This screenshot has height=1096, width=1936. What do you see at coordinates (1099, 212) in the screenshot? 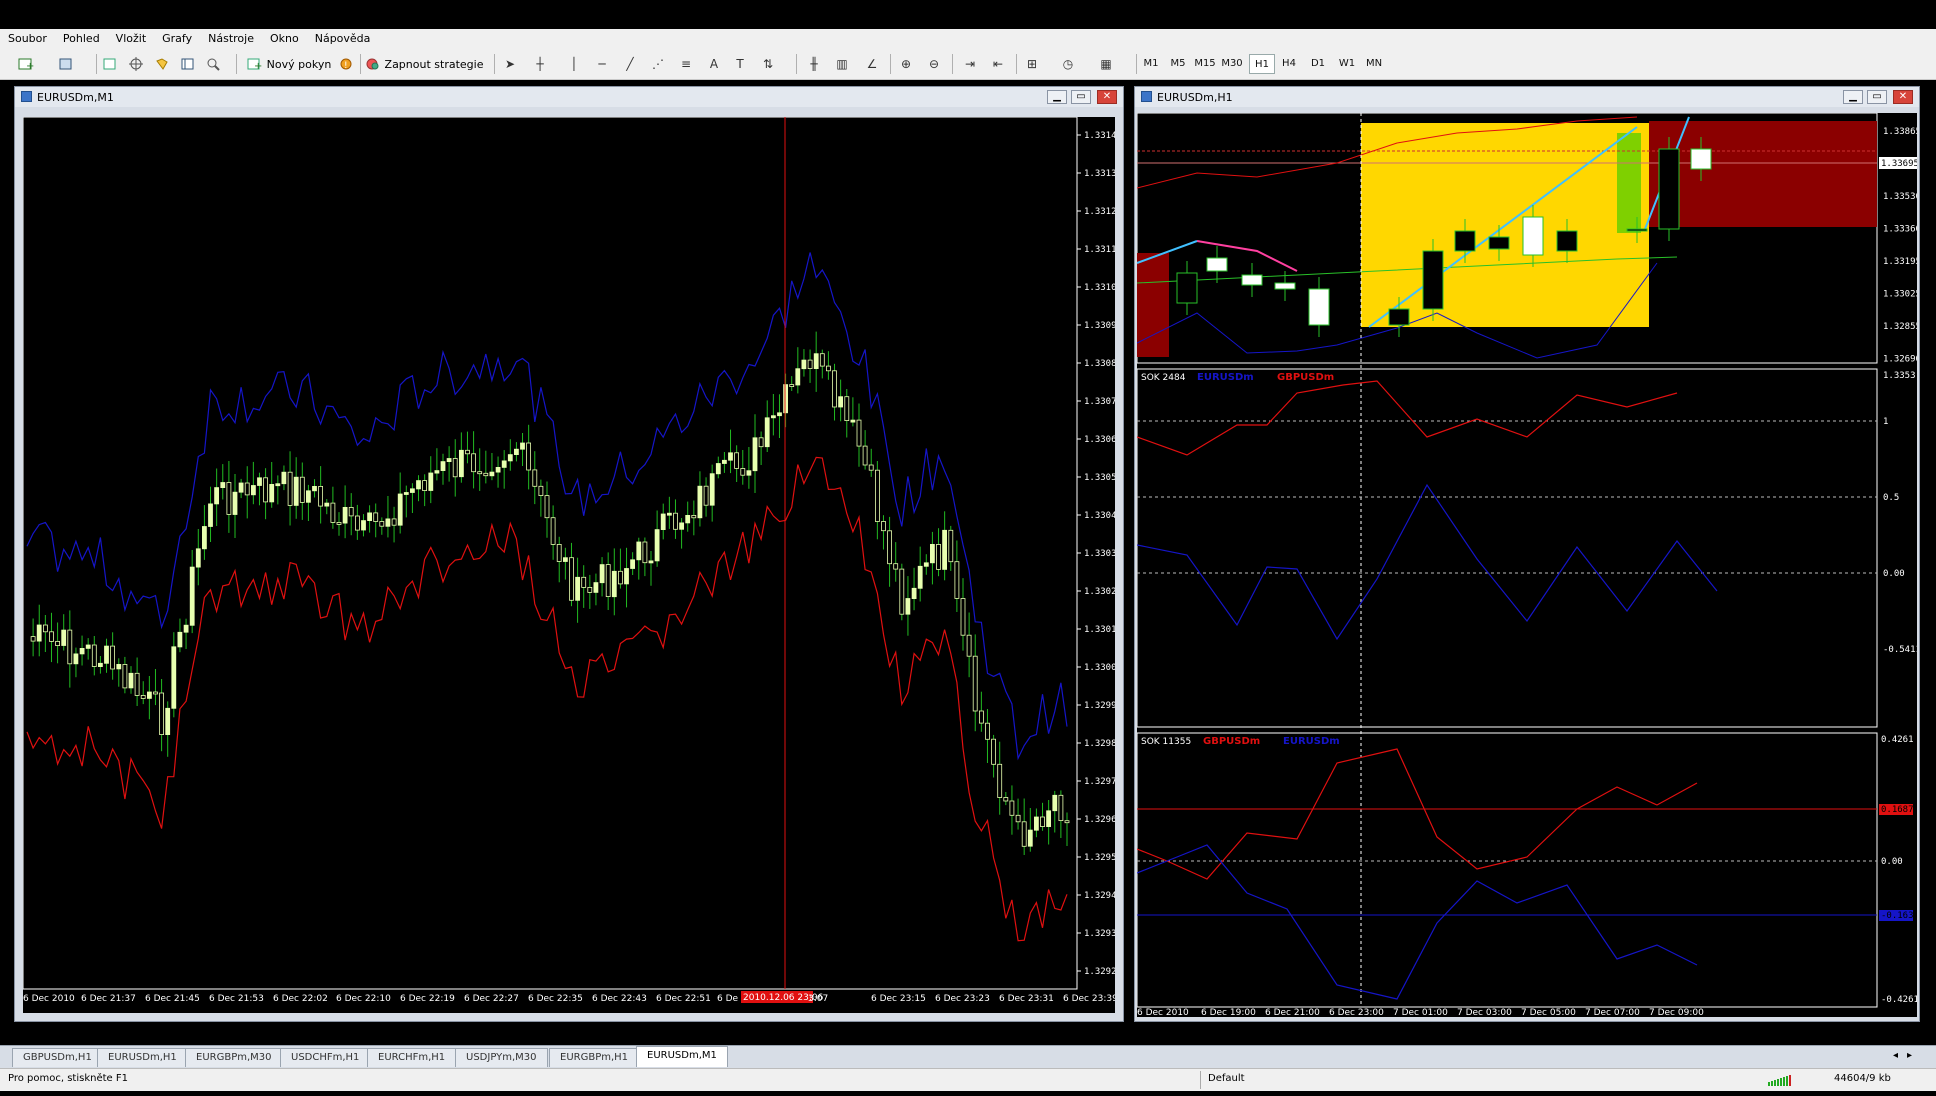
I see `y-tick-label: 1.33125` at bounding box center [1099, 212].